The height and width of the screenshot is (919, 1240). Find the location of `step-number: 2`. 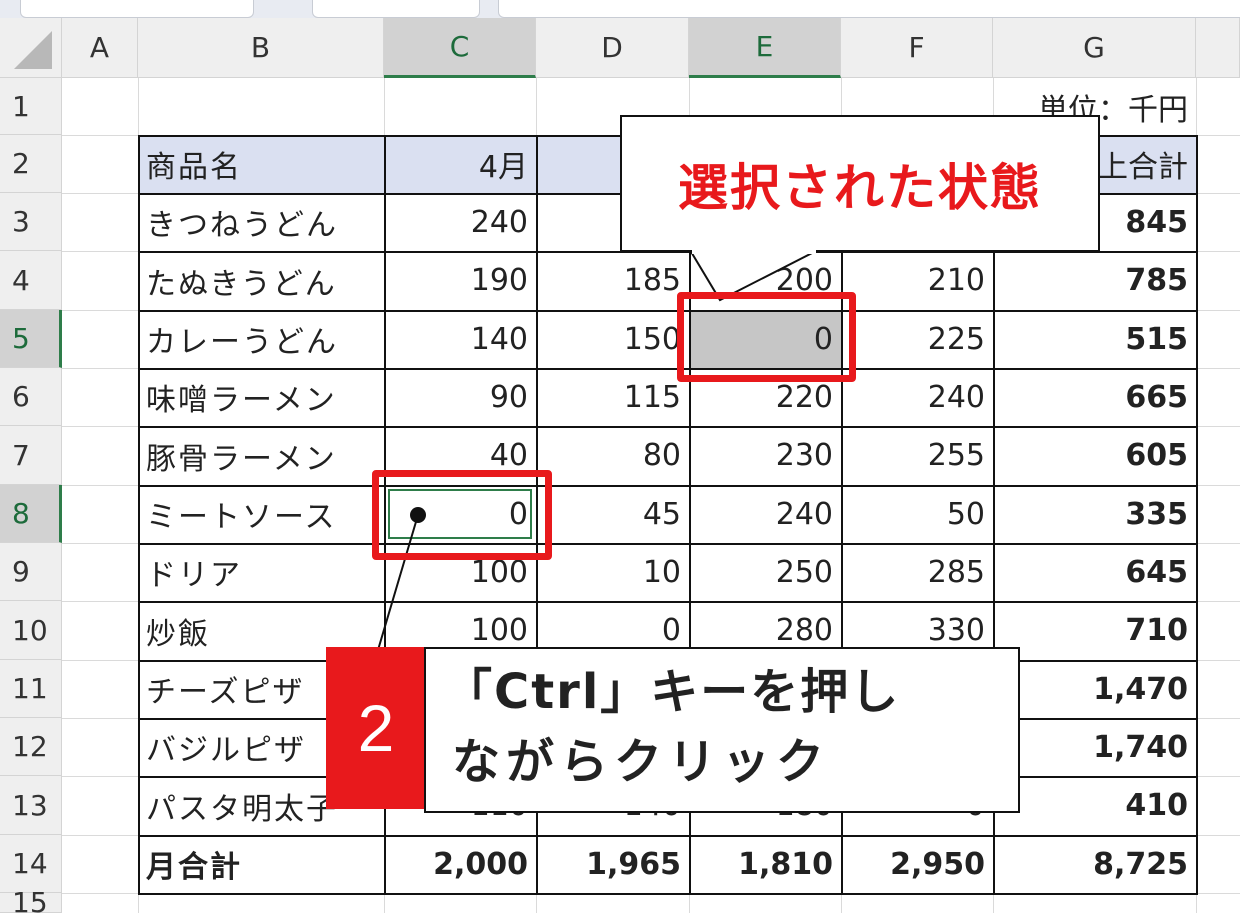

step-number: 2 is located at coordinates (376, 728).